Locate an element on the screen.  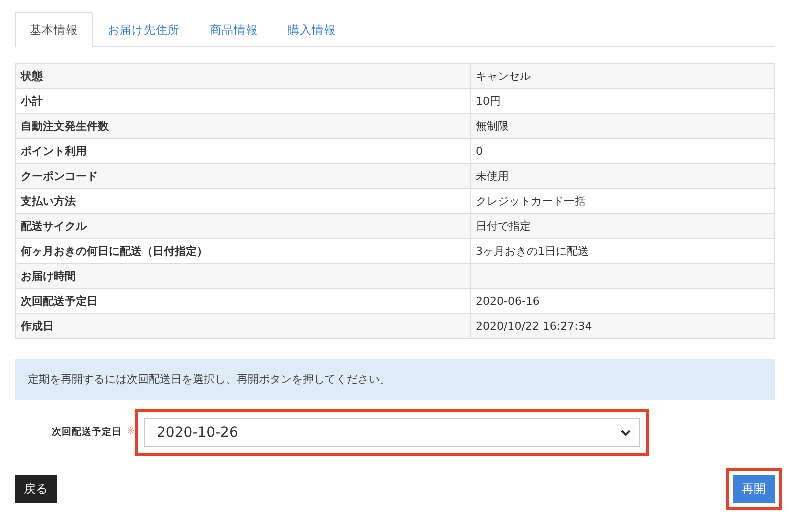
tab: 購入情報 is located at coordinates (312, 29).